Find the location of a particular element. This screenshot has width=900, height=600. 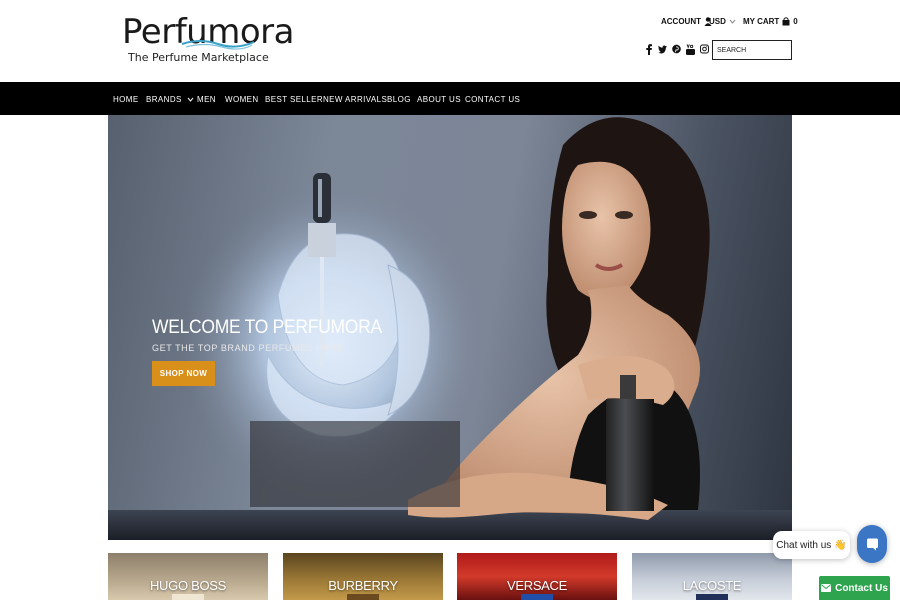

shop-now-button: SHOP NOW is located at coordinates (183, 373).